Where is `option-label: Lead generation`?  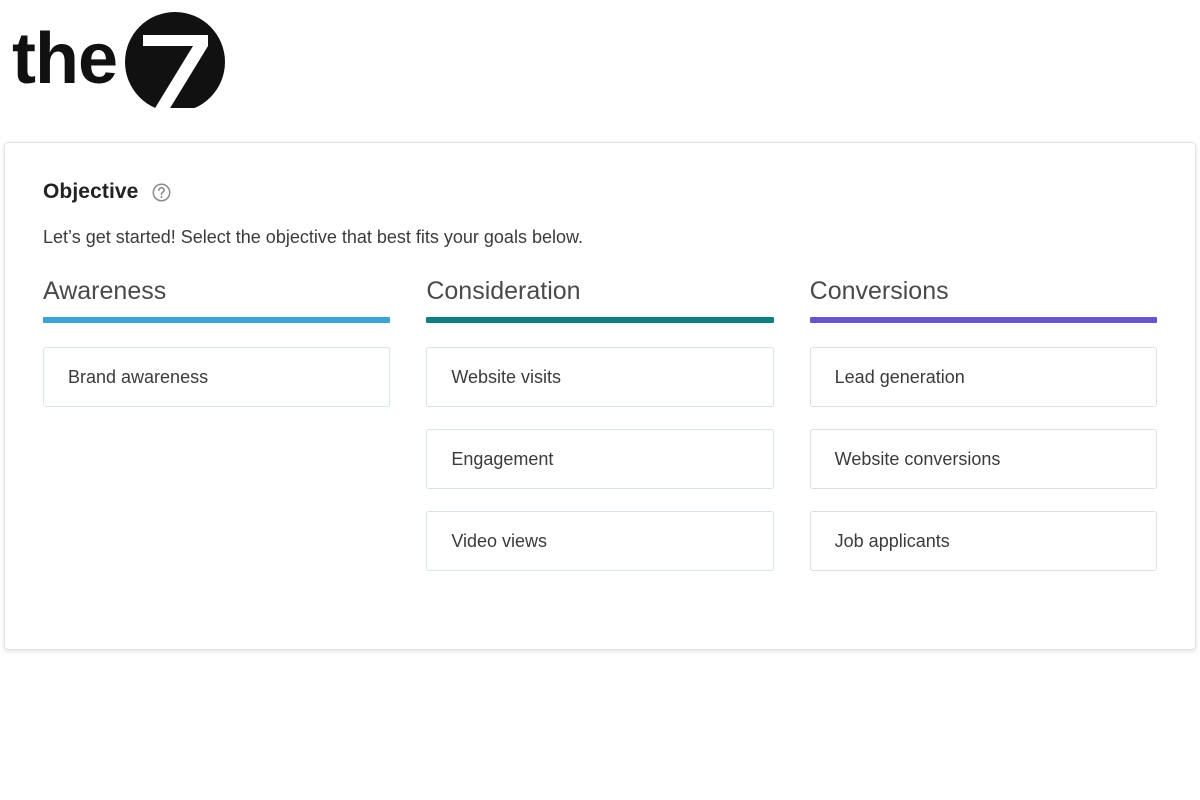
option-label: Lead generation is located at coordinates (899, 376).